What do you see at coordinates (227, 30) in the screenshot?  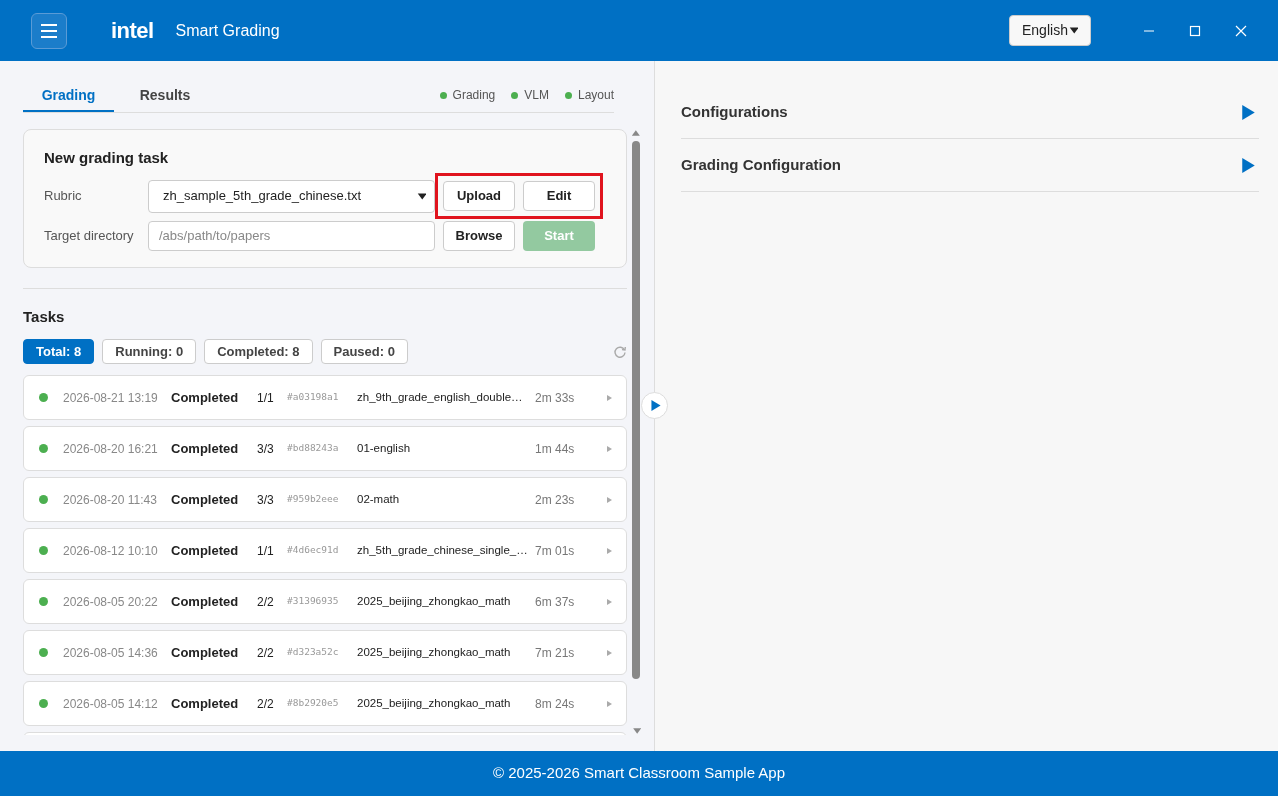 I see `app-title: Smart Grading` at bounding box center [227, 30].